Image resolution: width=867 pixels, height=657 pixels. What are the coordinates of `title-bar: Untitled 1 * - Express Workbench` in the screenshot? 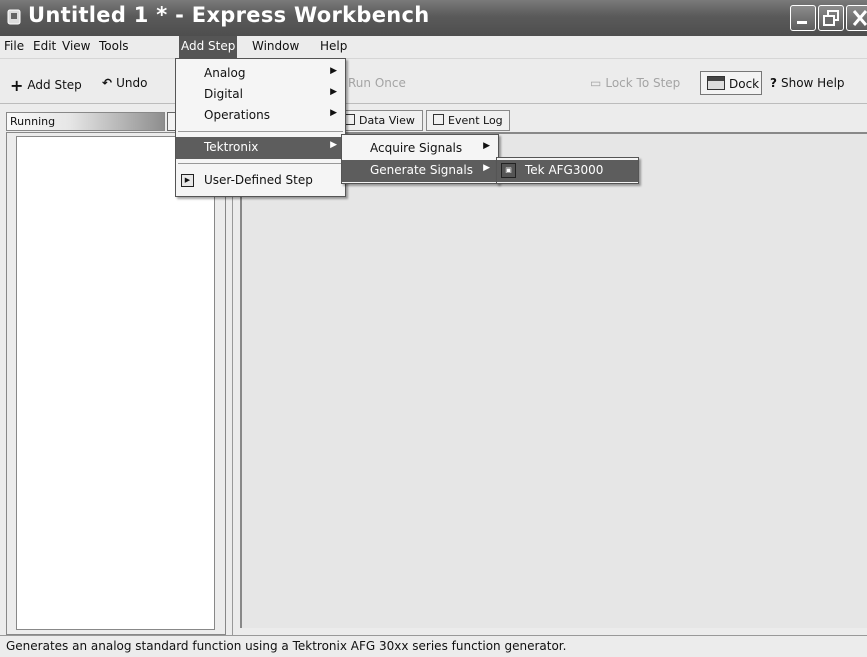 It's located at (433, 18).